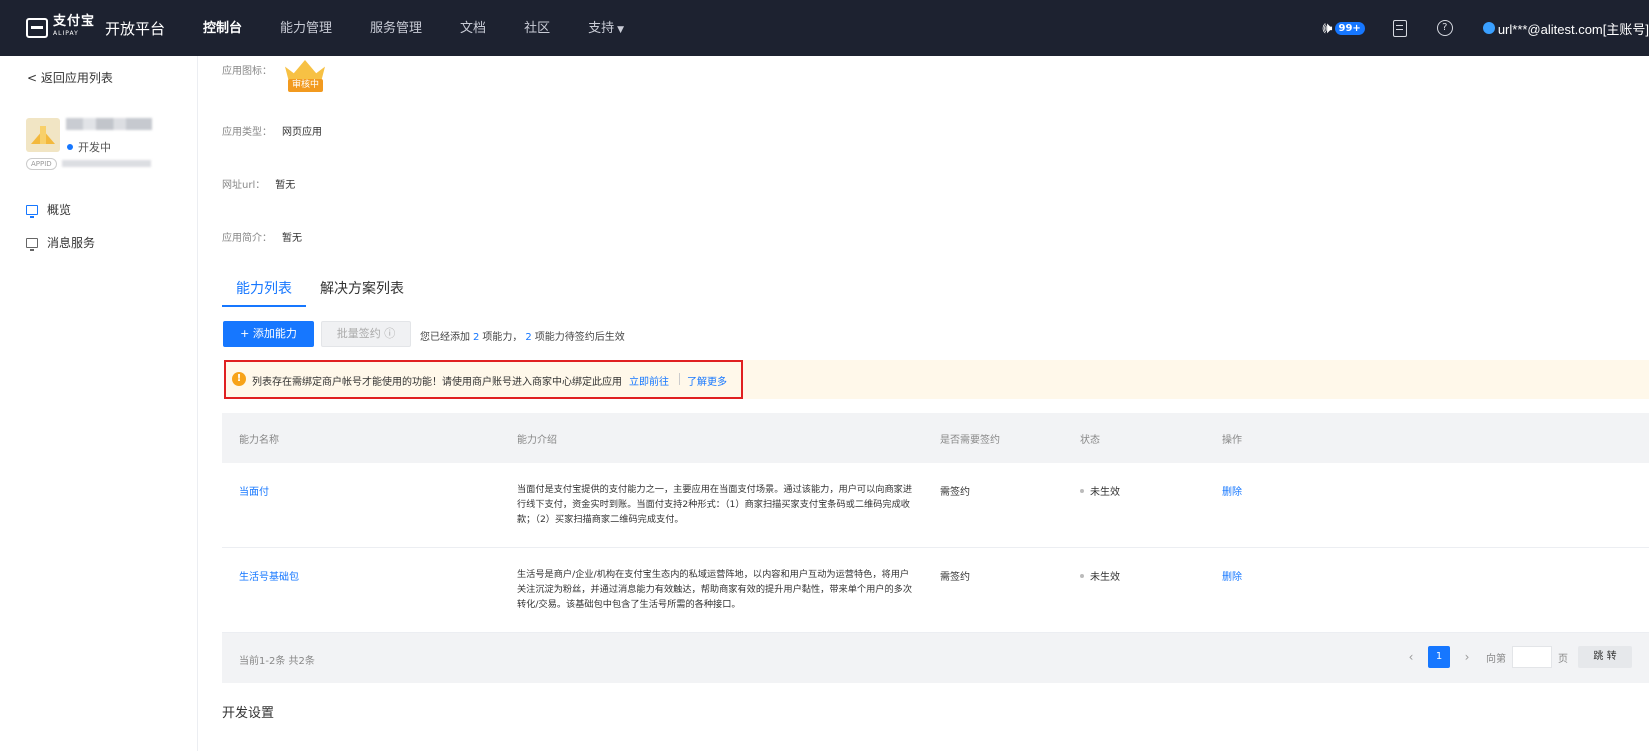  What do you see at coordinates (970, 440) in the screenshot?
I see `column-header: 是否需要签约` at bounding box center [970, 440].